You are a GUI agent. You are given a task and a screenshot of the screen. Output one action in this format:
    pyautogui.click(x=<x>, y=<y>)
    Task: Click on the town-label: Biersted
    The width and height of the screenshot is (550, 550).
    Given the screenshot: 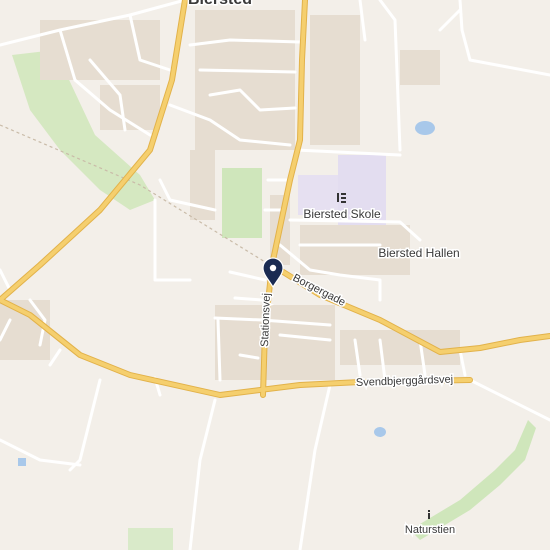 What is the action you would take?
    pyautogui.click(x=220, y=4)
    